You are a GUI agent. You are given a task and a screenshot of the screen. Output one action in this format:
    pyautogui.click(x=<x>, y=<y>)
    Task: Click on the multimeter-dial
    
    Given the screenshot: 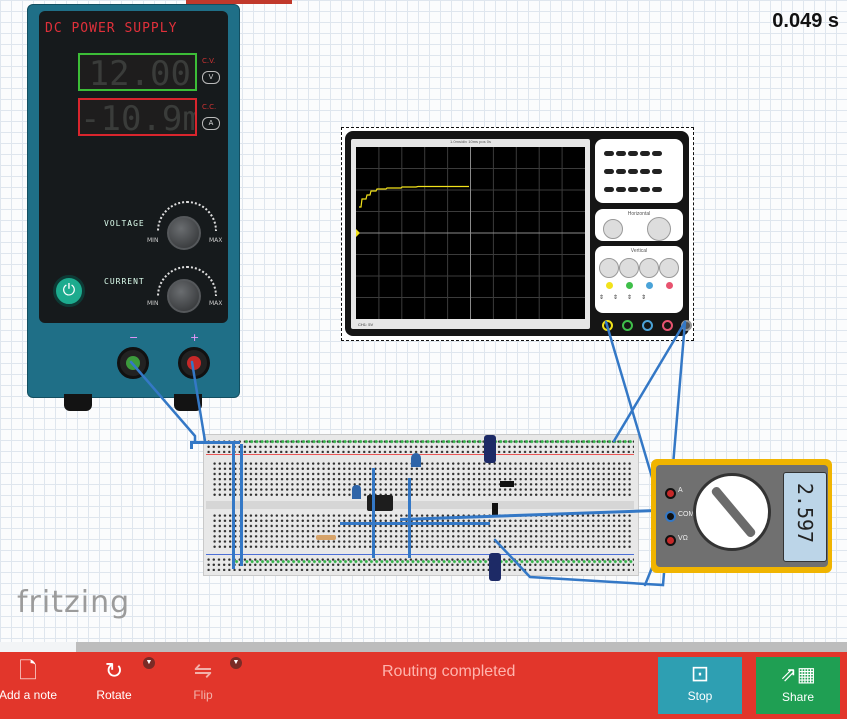 What is the action you would take?
    pyautogui.click(x=732, y=512)
    